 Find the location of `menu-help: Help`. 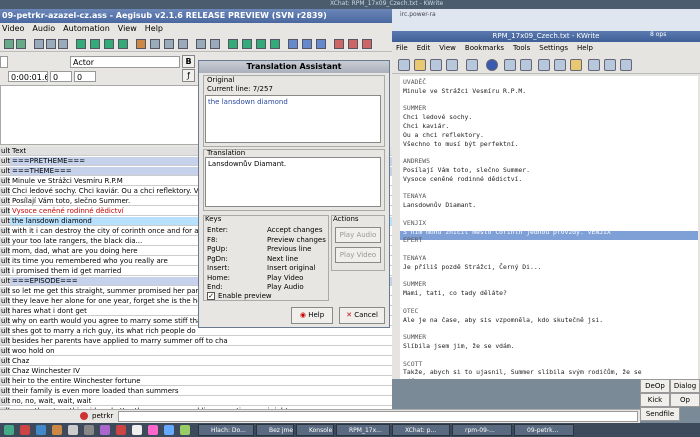

menu-help: Help is located at coordinates (154, 29).